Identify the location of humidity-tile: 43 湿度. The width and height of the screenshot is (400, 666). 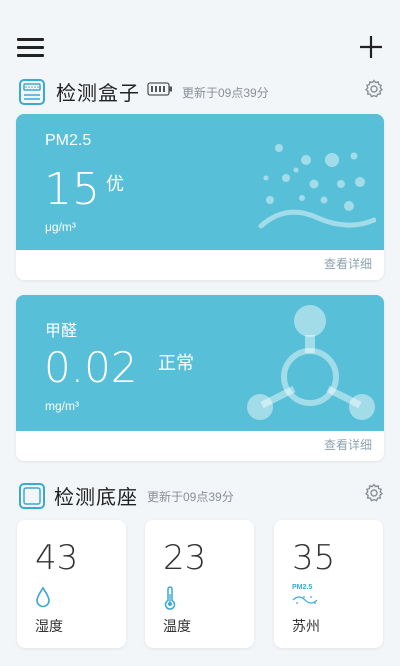
(71, 584).